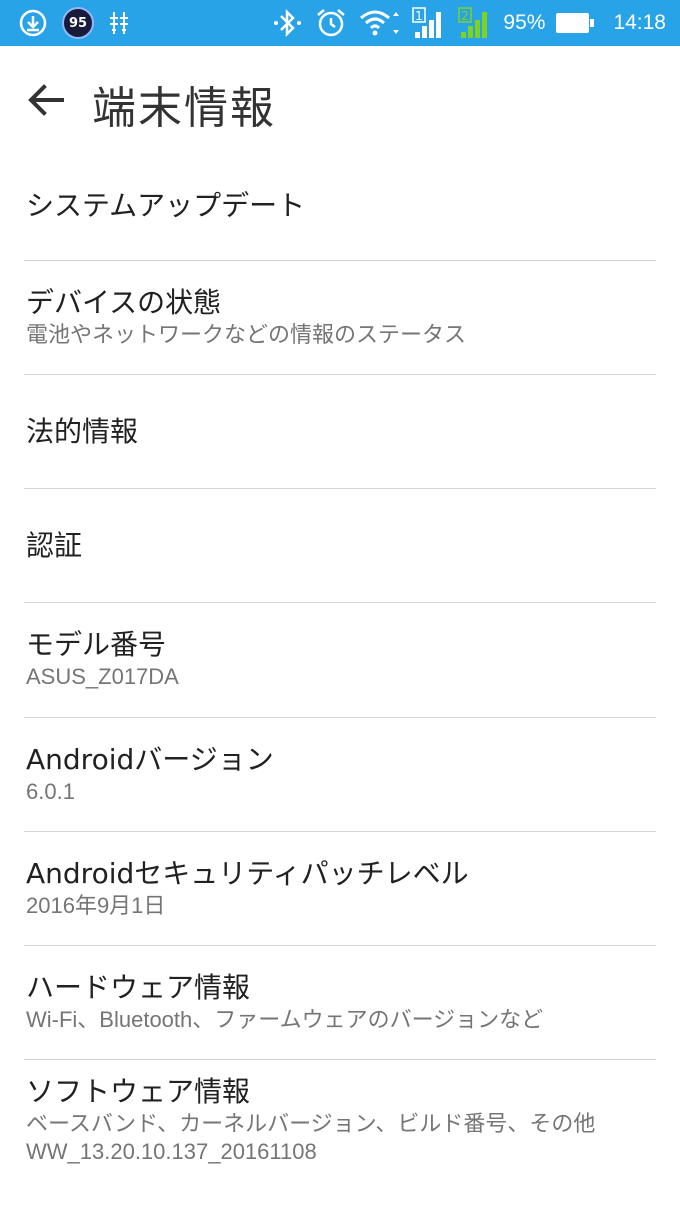 This screenshot has height=1210, width=680. Describe the element at coordinates (340, 545) in the screenshot. I see `list-item-certification: 認証` at that location.